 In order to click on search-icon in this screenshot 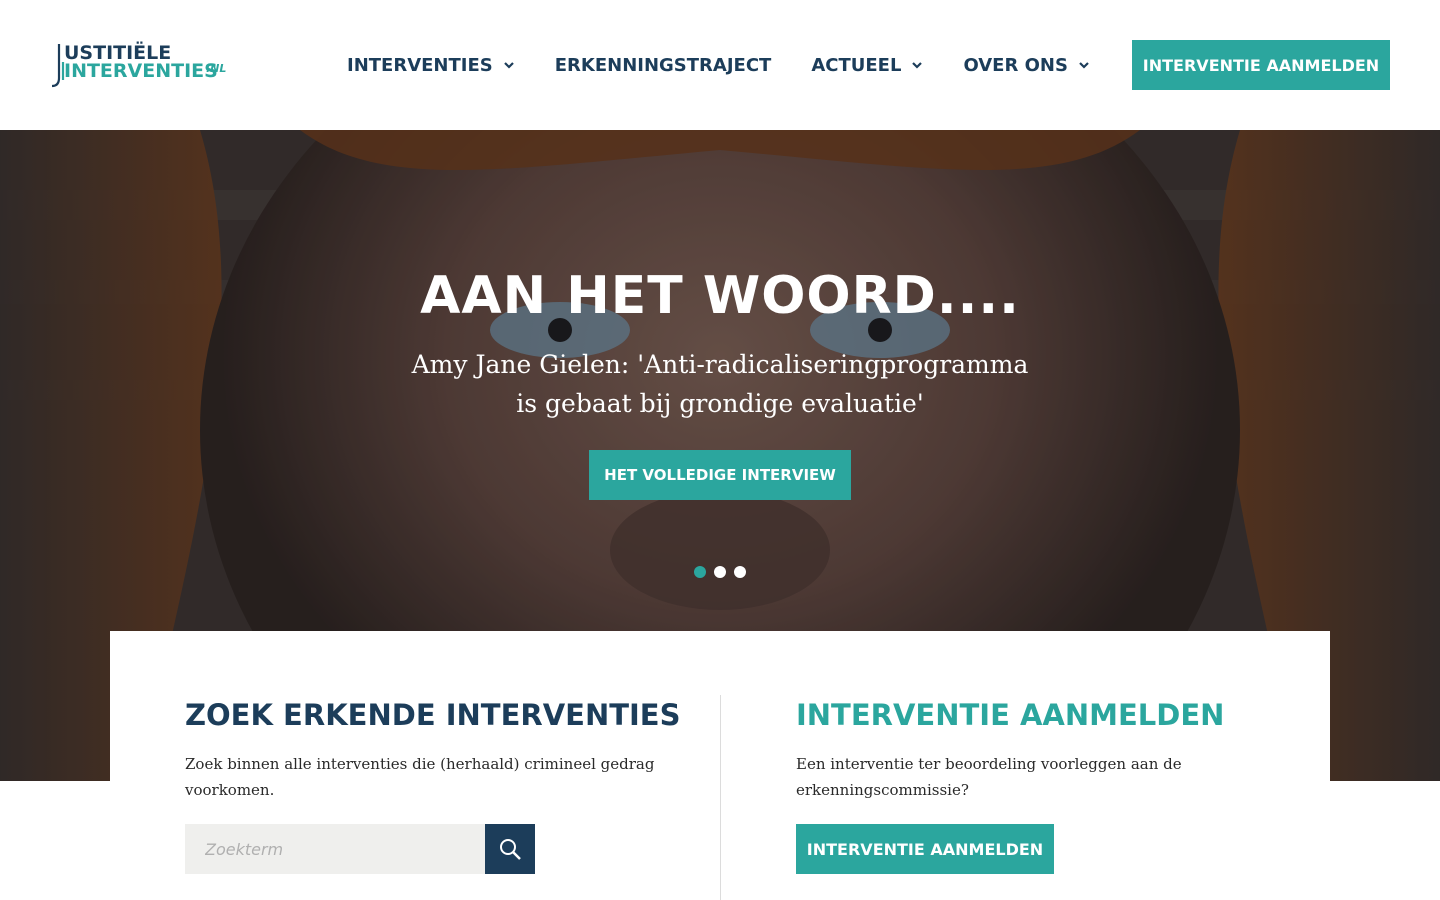, I will do `click(510, 849)`.